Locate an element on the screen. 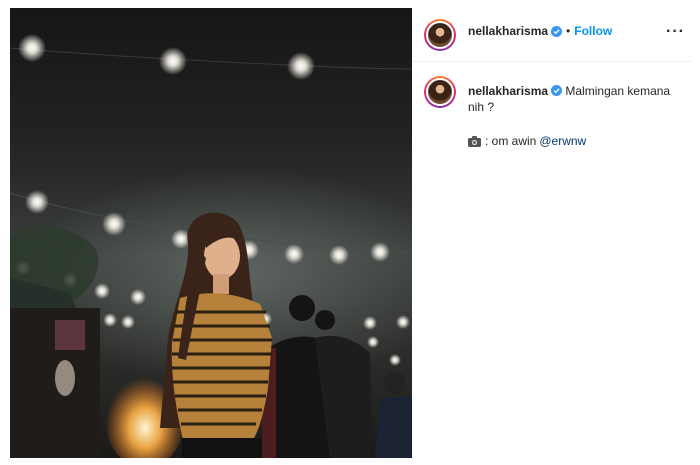 The width and height of the screenshot is (700, 465). caption-text: nellakharisma Malmingan kemana nih ? is located at coordinates (575, 99).